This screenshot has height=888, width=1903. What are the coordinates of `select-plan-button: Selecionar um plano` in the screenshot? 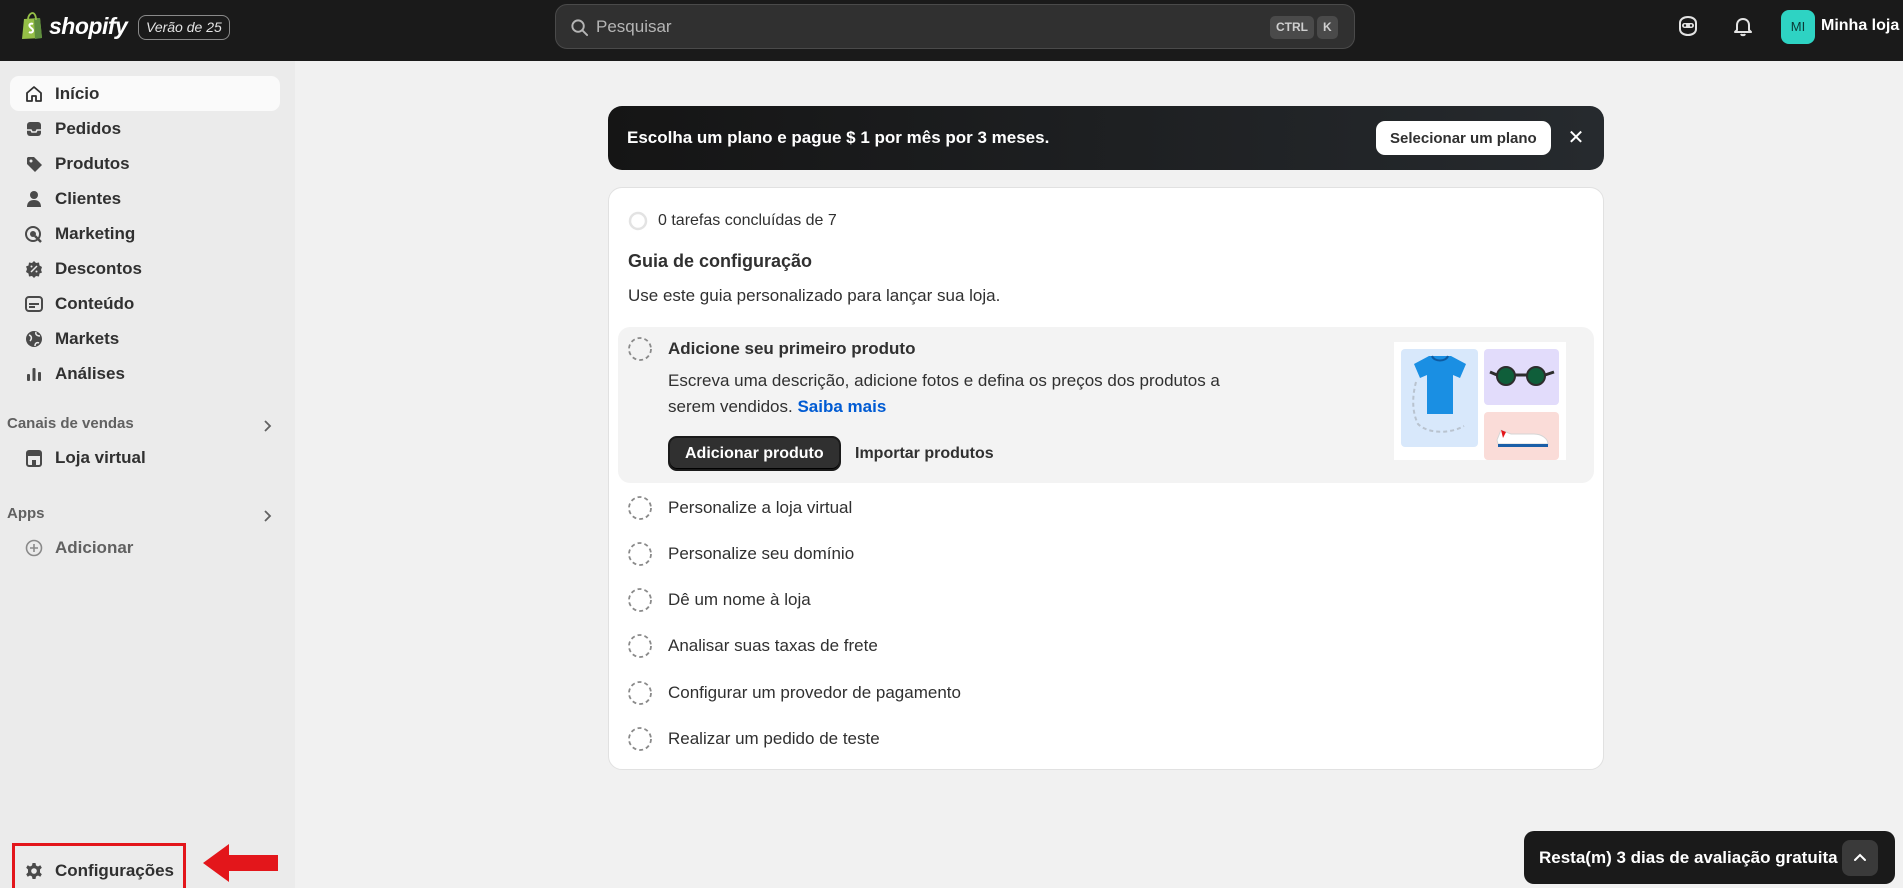 It's located at (1463, 138).